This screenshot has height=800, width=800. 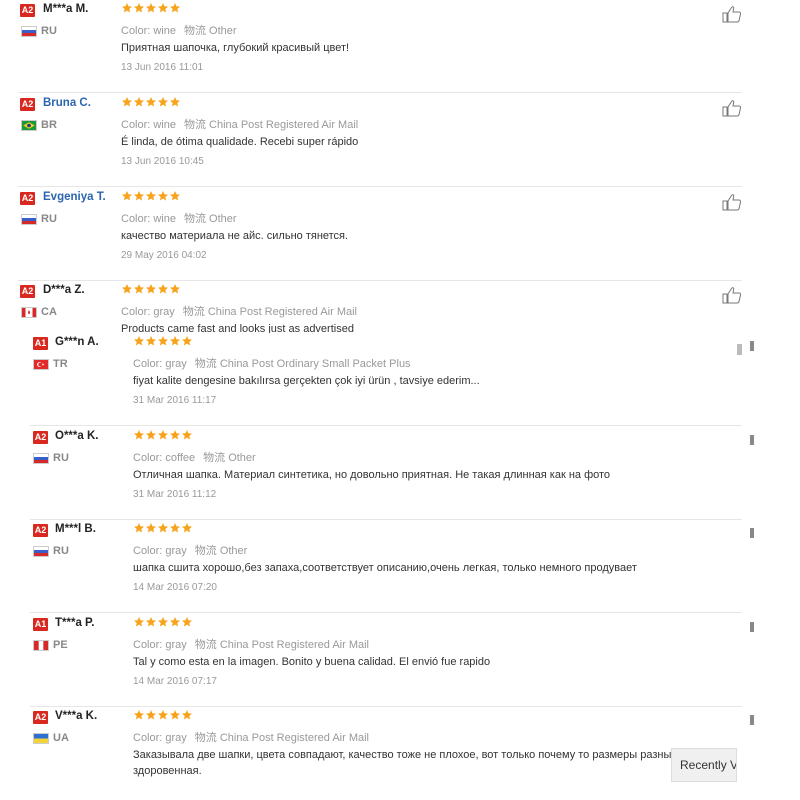 I want to click on reviewer-name: Bruna C., so click(x=67, y=103).